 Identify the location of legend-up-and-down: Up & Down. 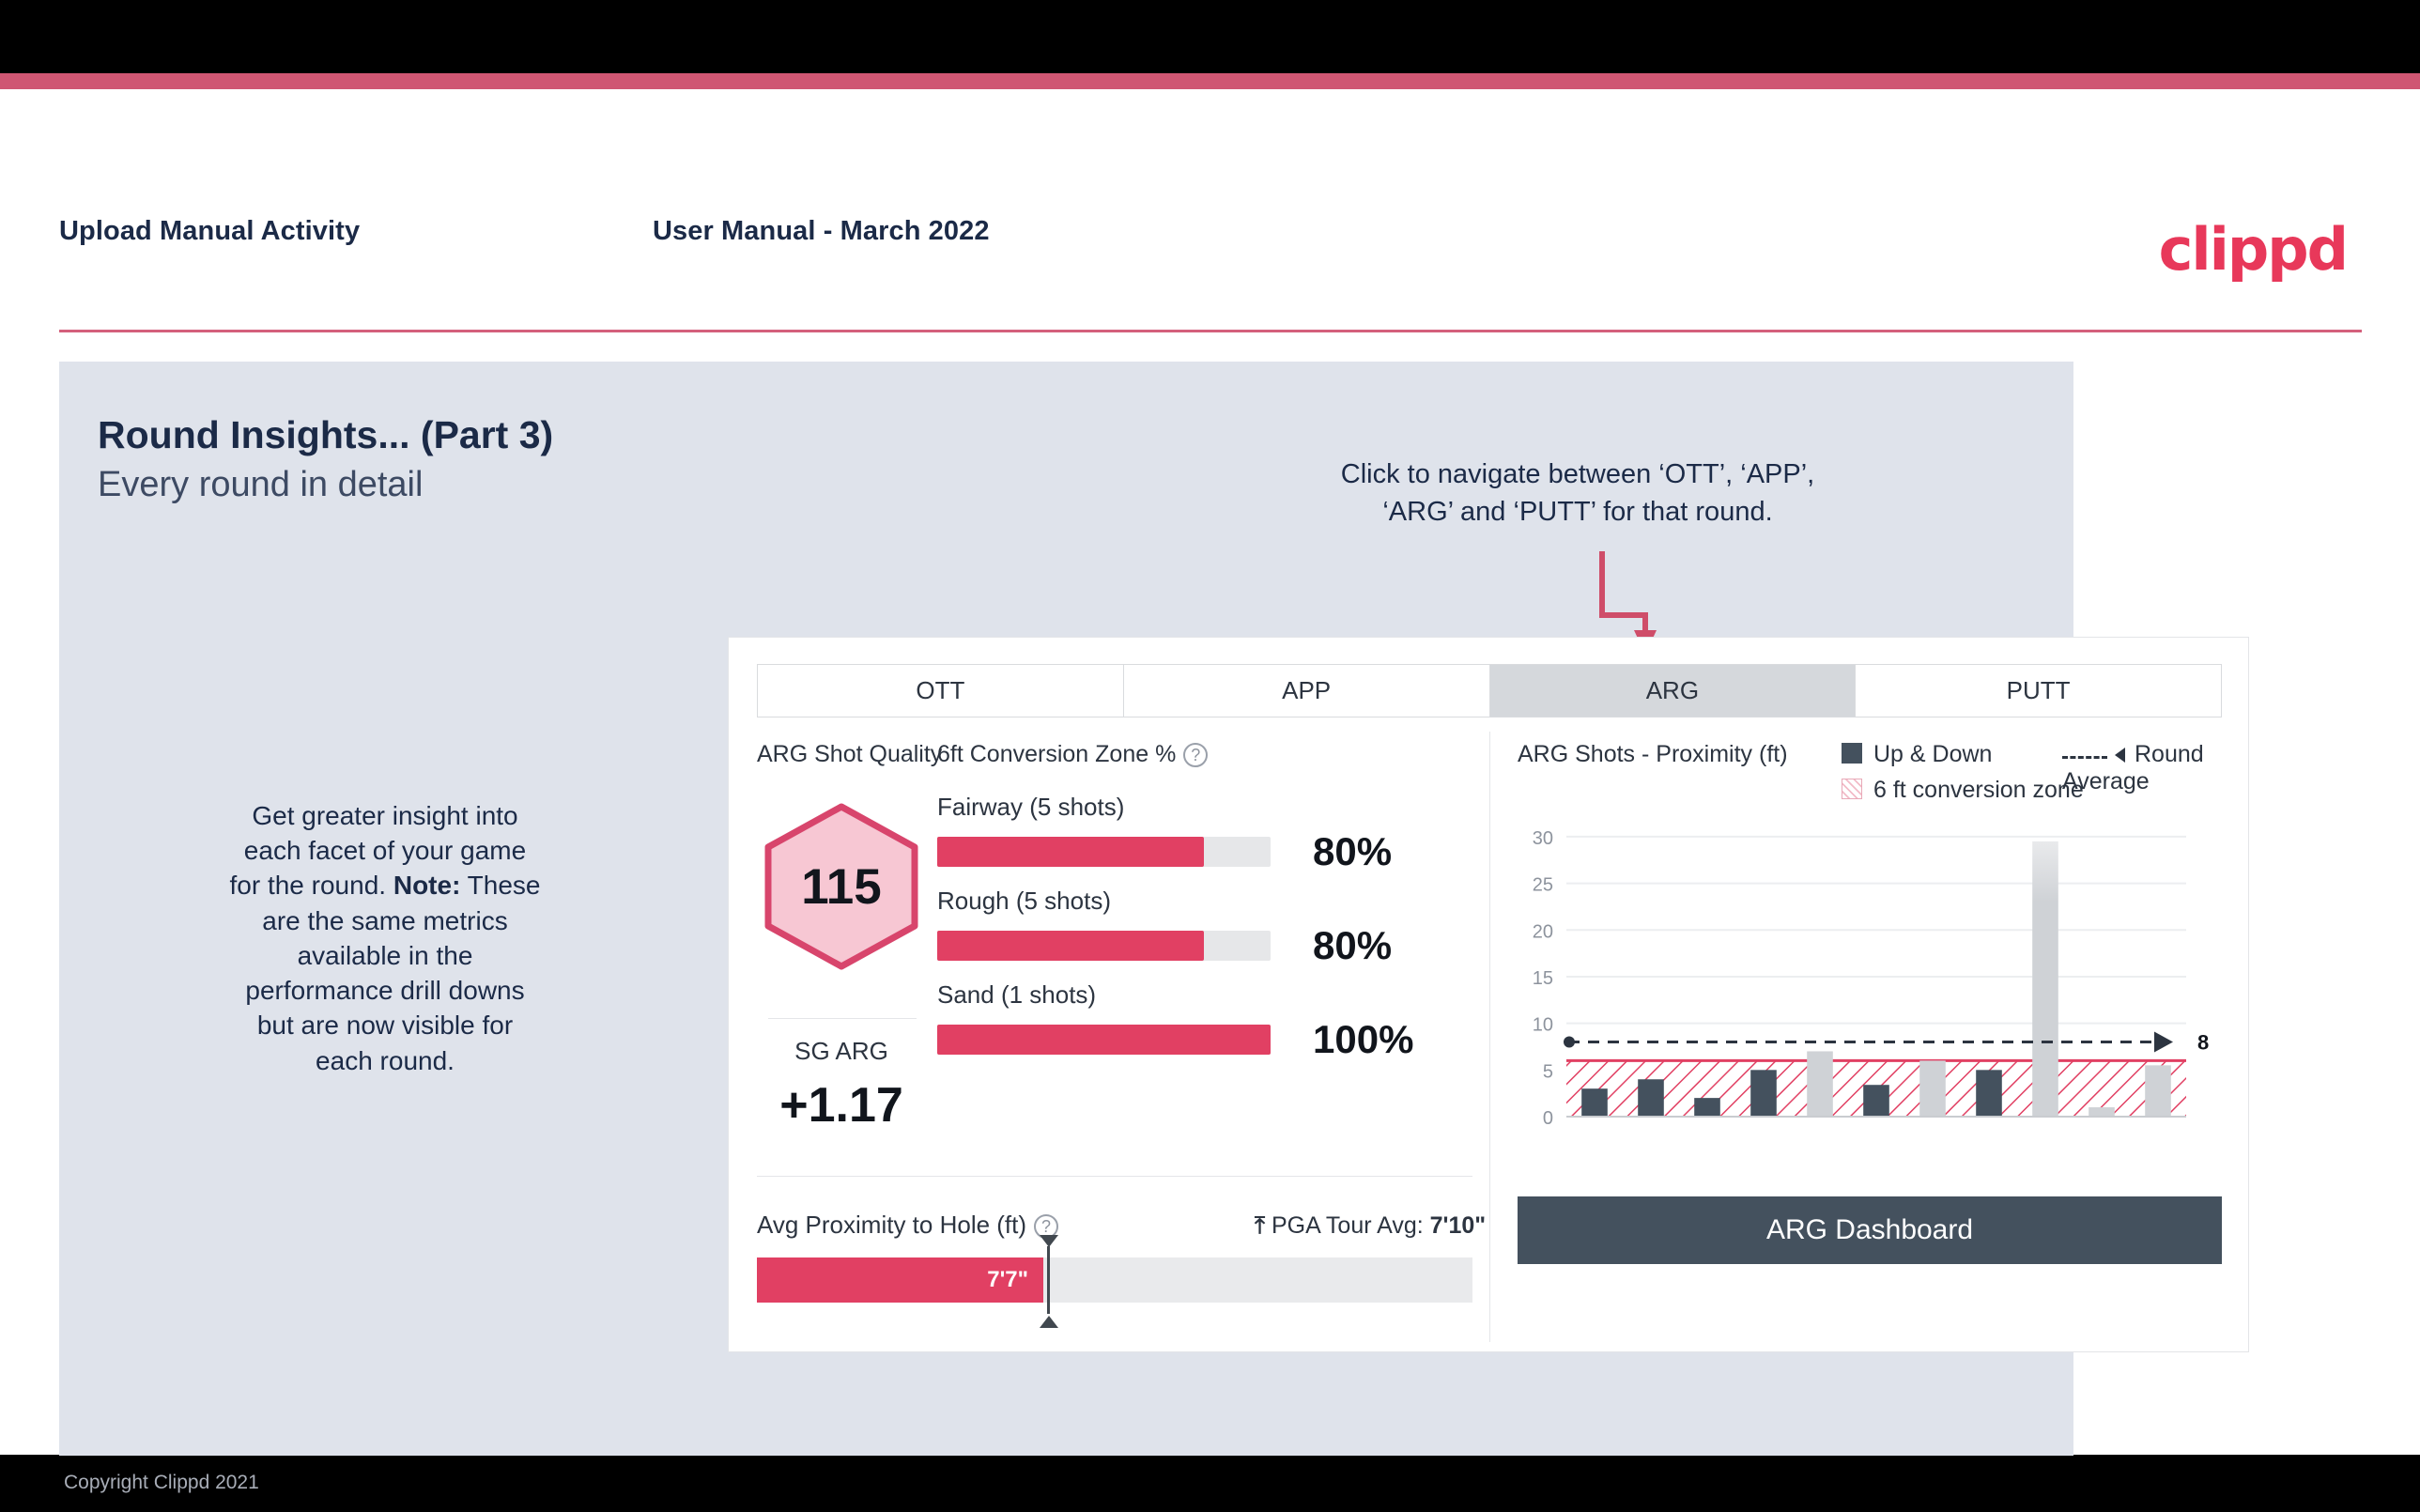
(1917, 755).